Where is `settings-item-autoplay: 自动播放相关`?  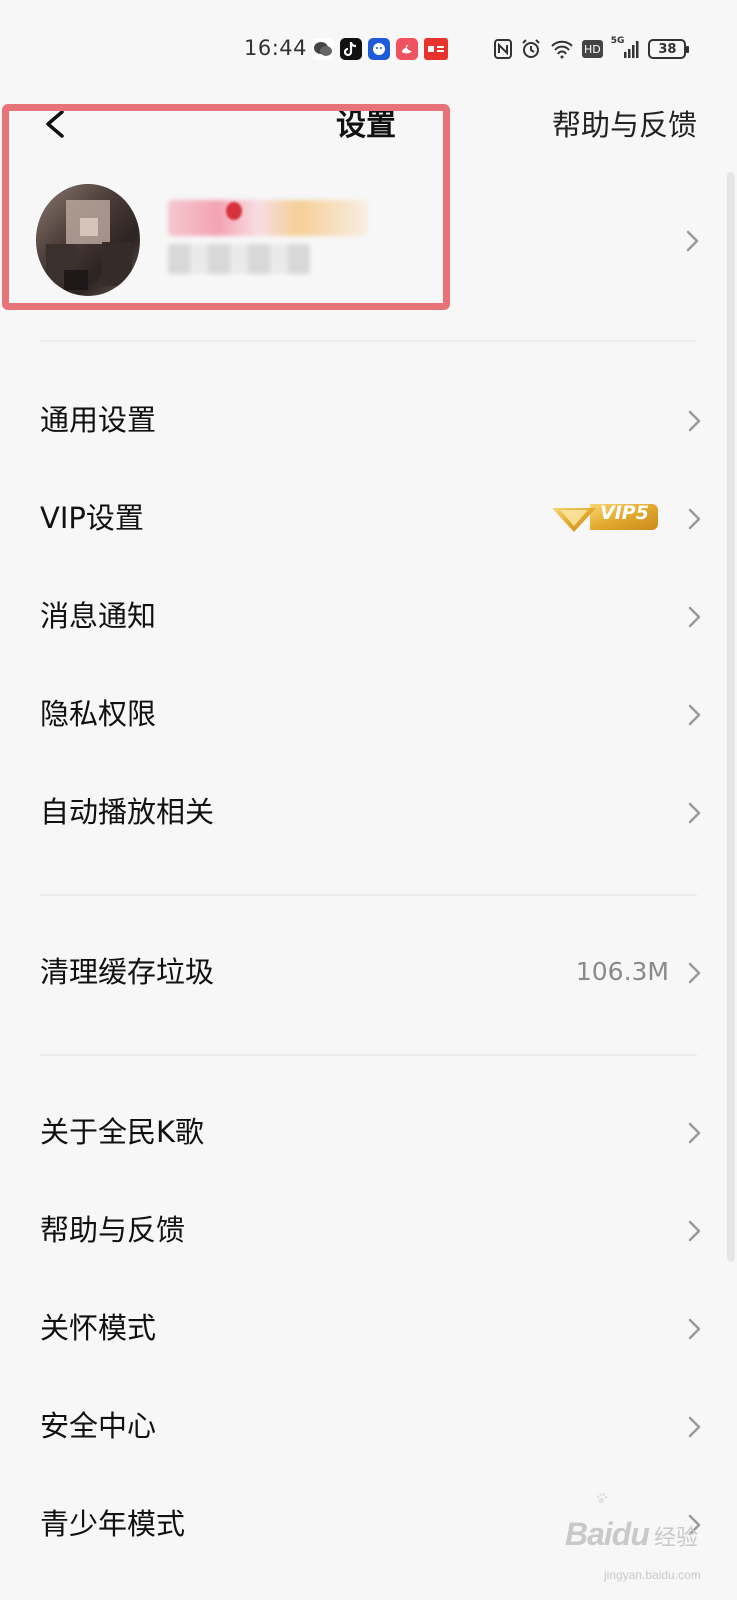
settings-item-autoplay: 自动播放相关 is located at coordinates (368, 812).